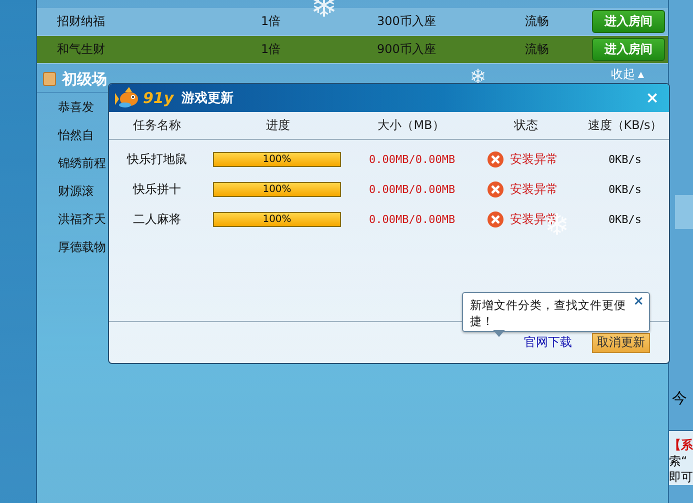 The image size is (693, 503). Describe the element at coordinates (49, 79) in the screenshot. I see `box-icon` at that location.